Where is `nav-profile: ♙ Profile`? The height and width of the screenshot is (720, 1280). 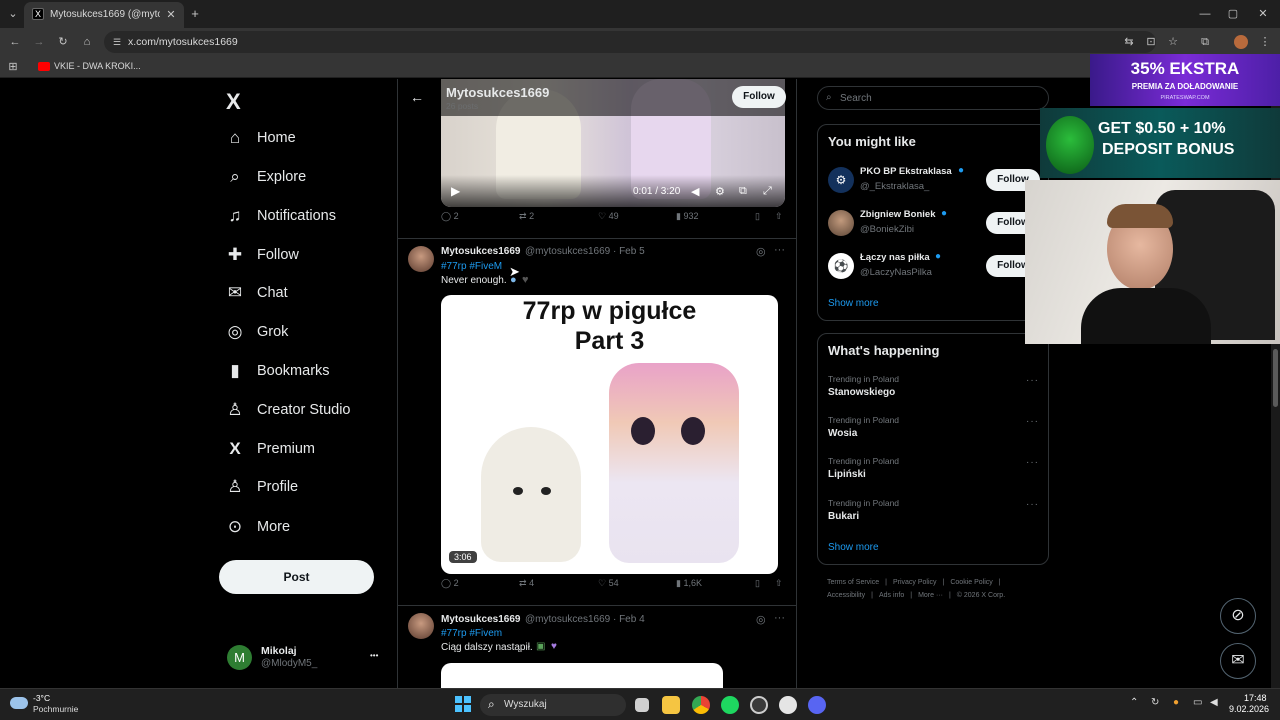
nav-profile: ♙ Profile is located at coordinates (260, 487).